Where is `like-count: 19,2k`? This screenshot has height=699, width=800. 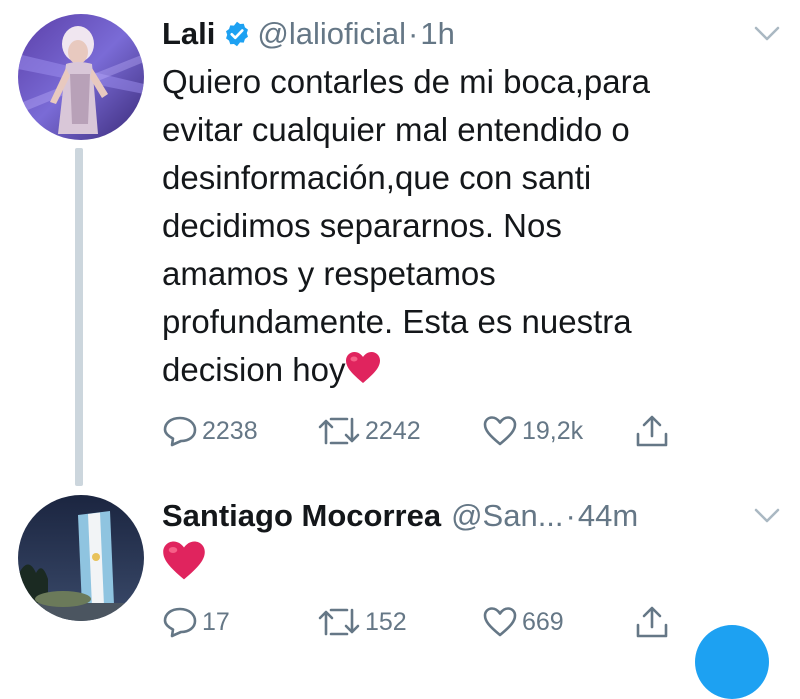
like-count: 19,2k is located at coordinates (553, 430).